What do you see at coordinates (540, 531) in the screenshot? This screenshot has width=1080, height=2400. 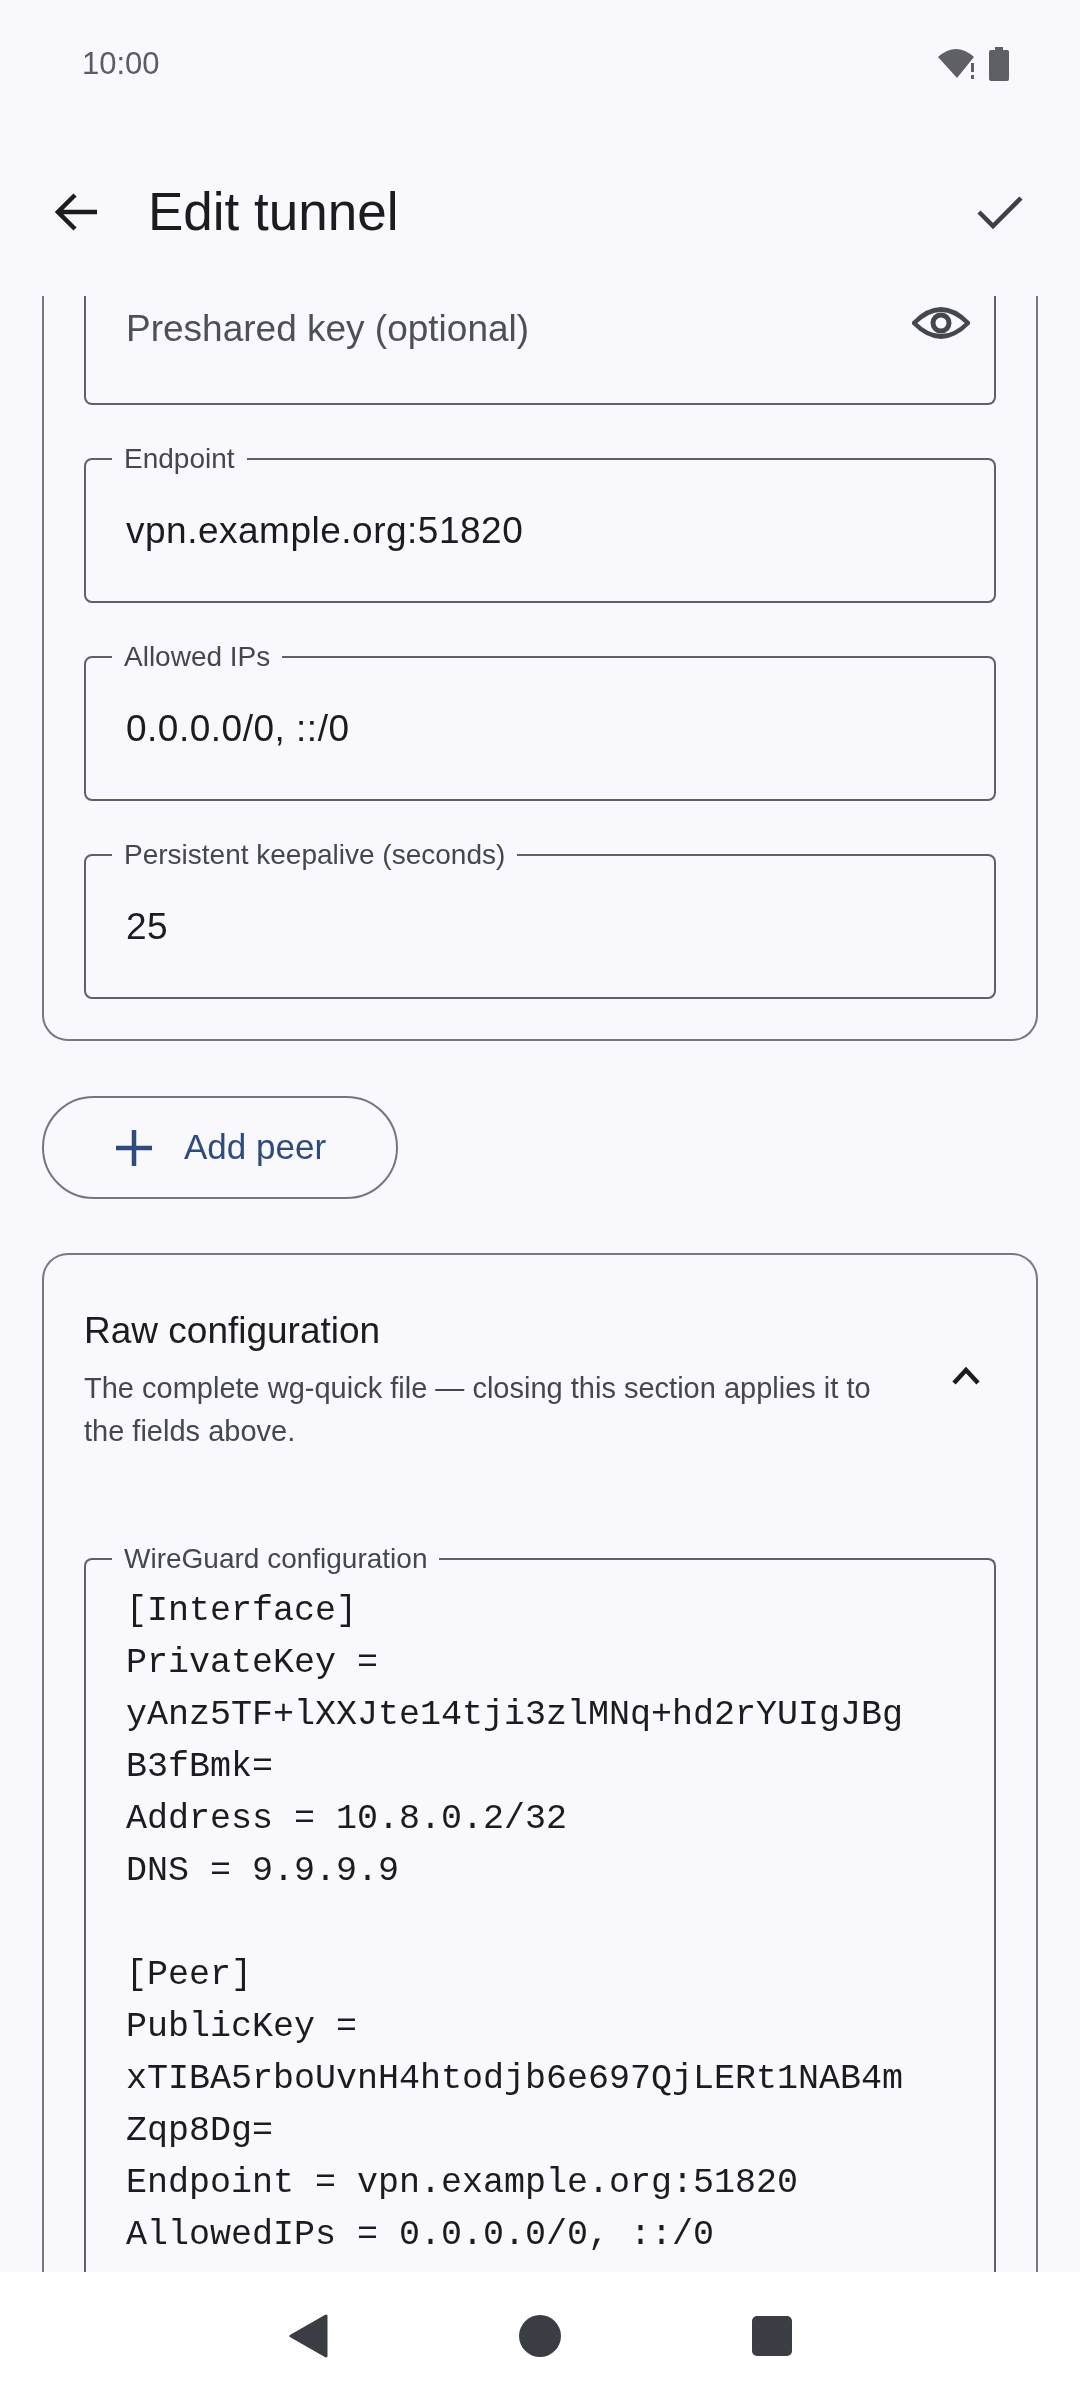 I see `text-input: vpn.example.org:51820` at bounding box center [540, 531].